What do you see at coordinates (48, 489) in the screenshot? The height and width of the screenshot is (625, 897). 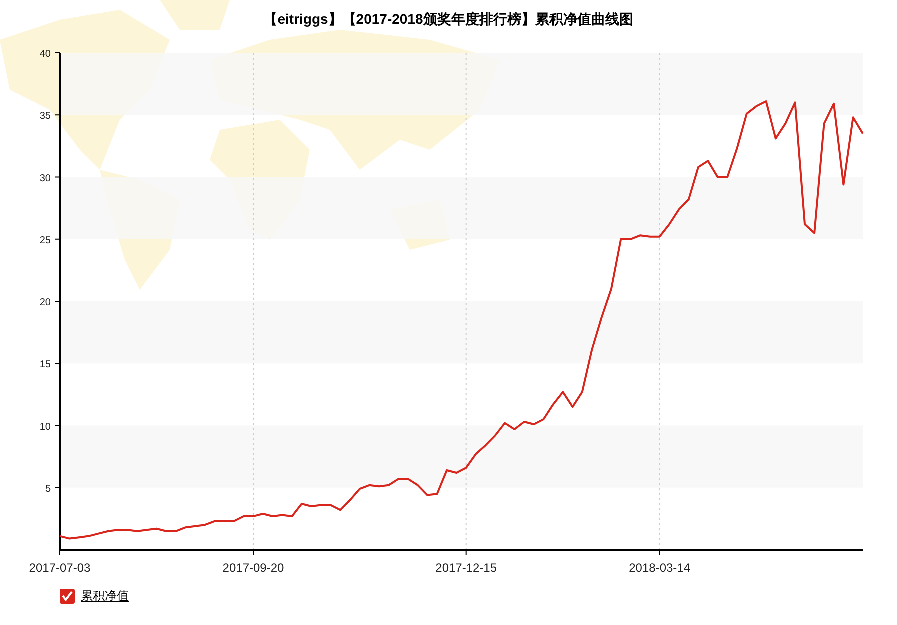 I see `axis-label: 5` at bounding box center [48, 489].